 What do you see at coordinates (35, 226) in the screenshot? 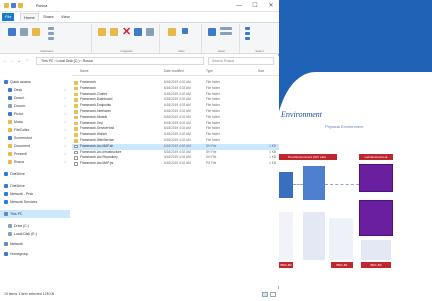
I see `nav-item: Drive (C:)` at bounding box center [35, 226].